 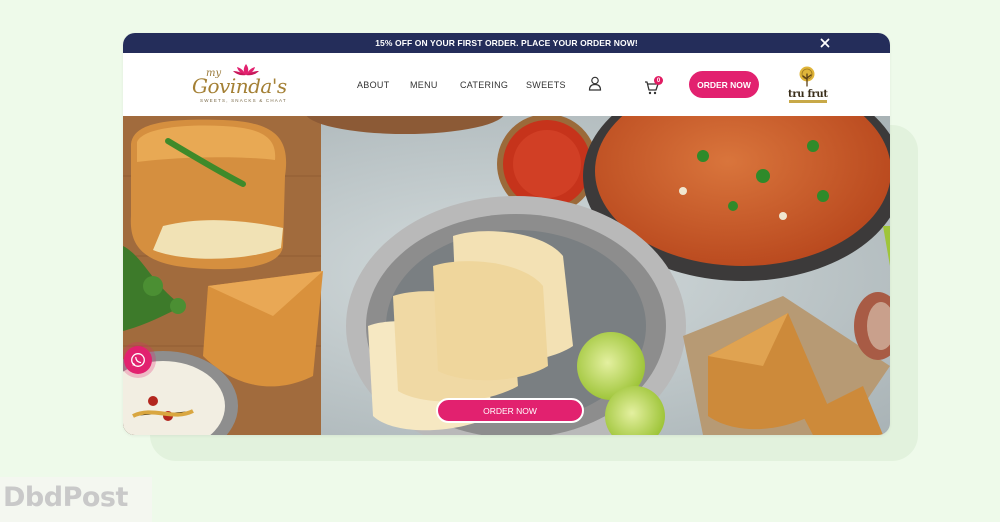 I want to click on nav-item-menu: MENU, so click(x=424, y=85).